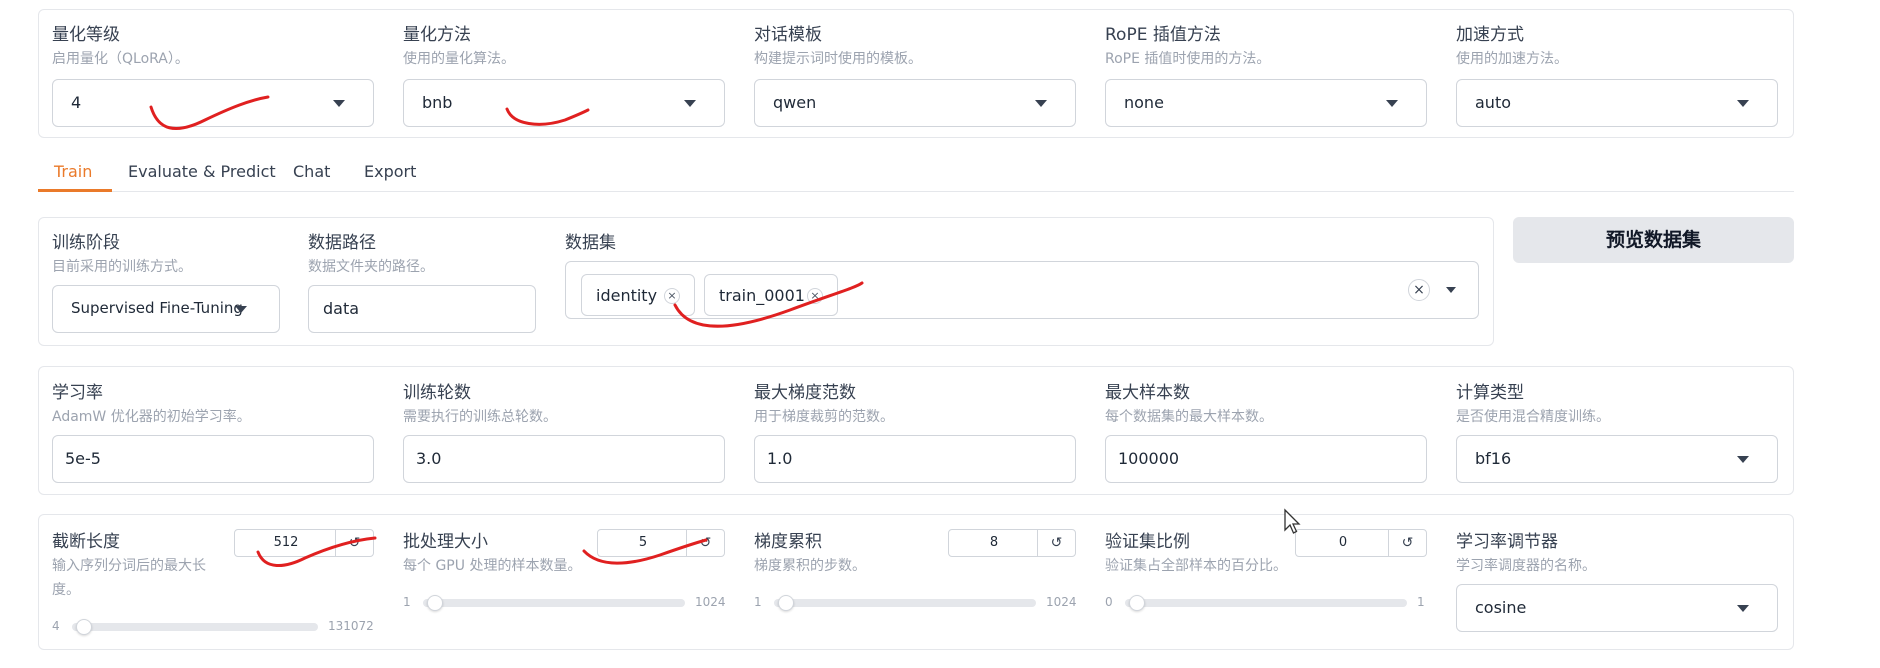 The image size is (1880, 668). I want to click on cutoff-length-slider, so click(195, 627).